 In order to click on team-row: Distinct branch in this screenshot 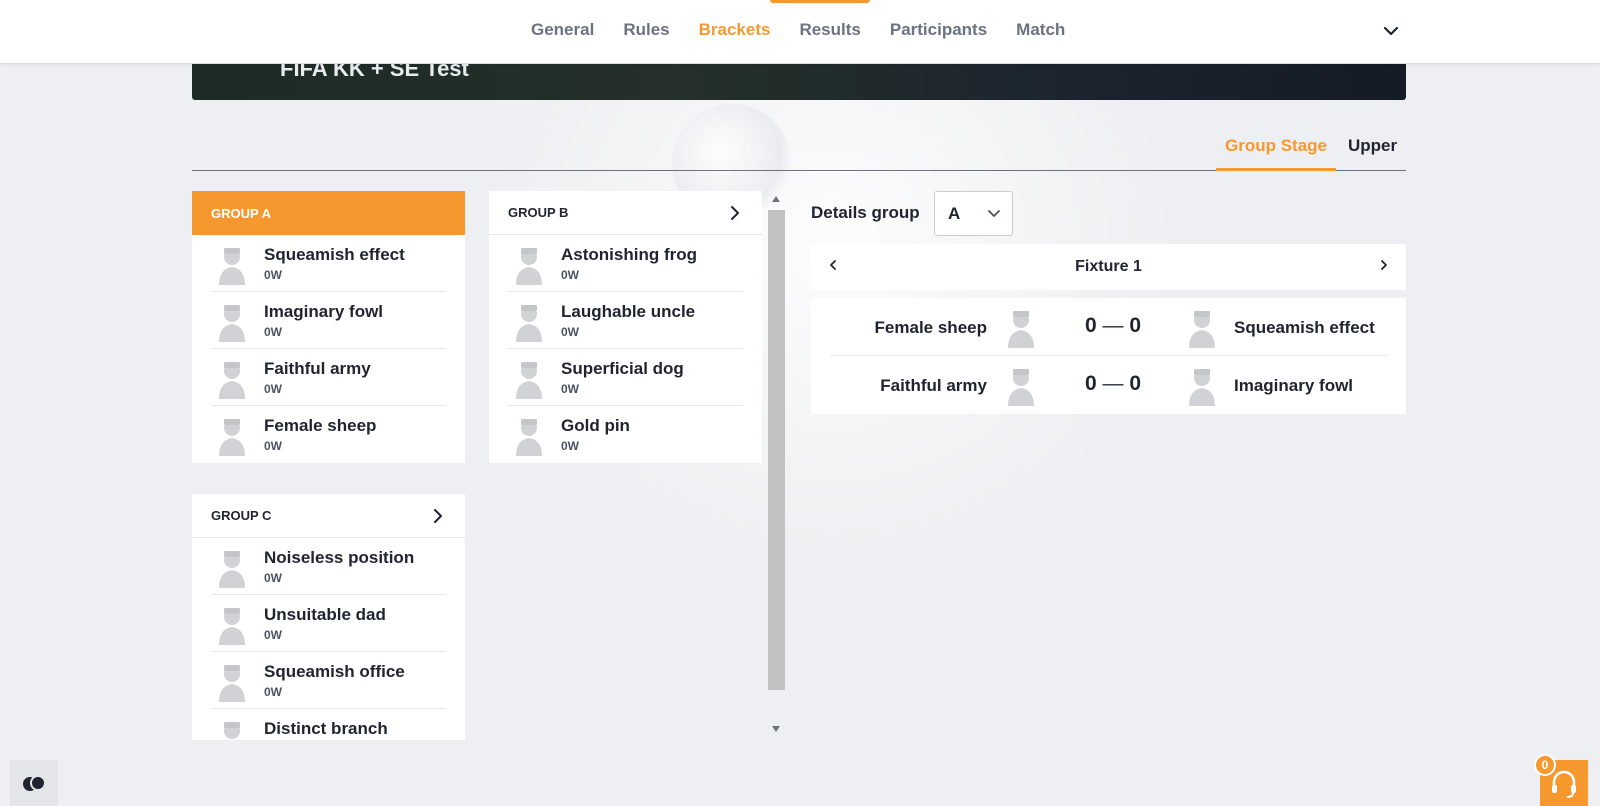, I will do `click(328, 724)`.